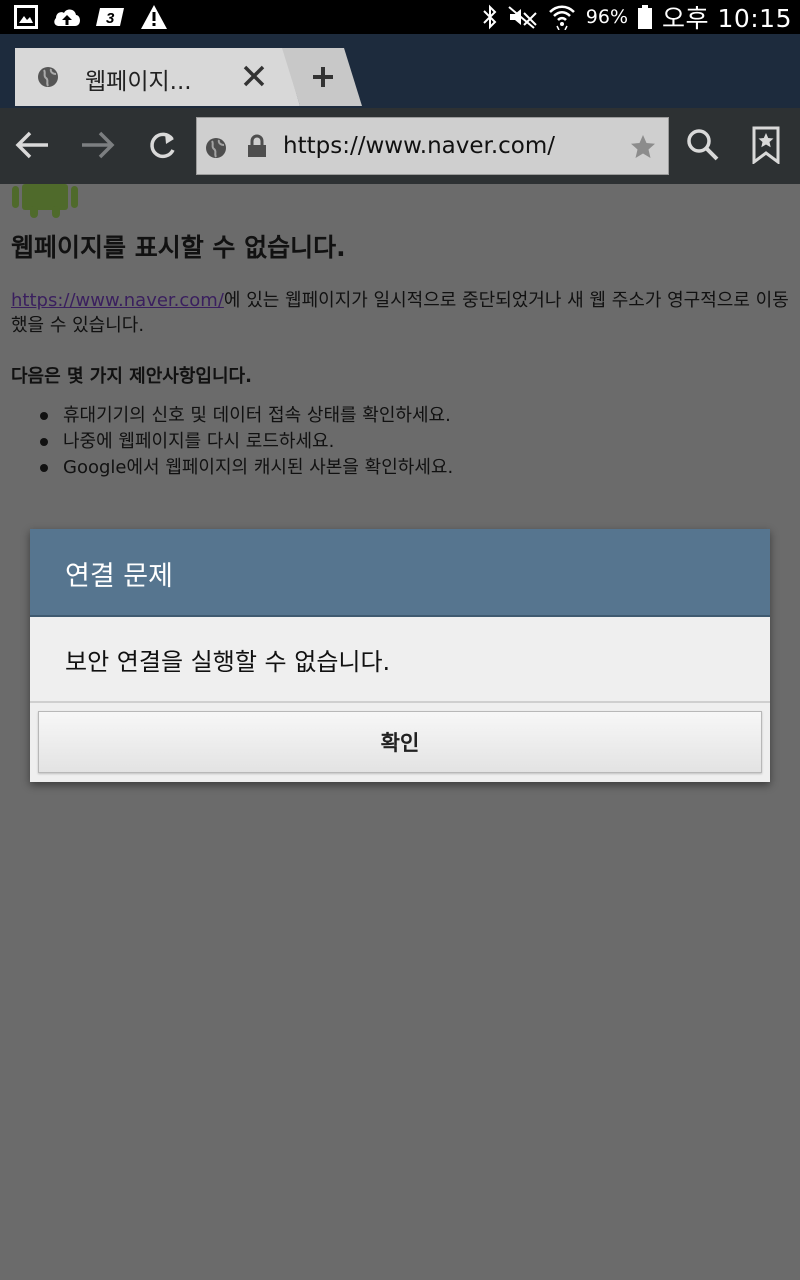 Image resolution: width=800 pixels, height=1280 pixels. Describe the element at coordinates (48, 79) in the screenshot. I see `globe-icon` at that location.